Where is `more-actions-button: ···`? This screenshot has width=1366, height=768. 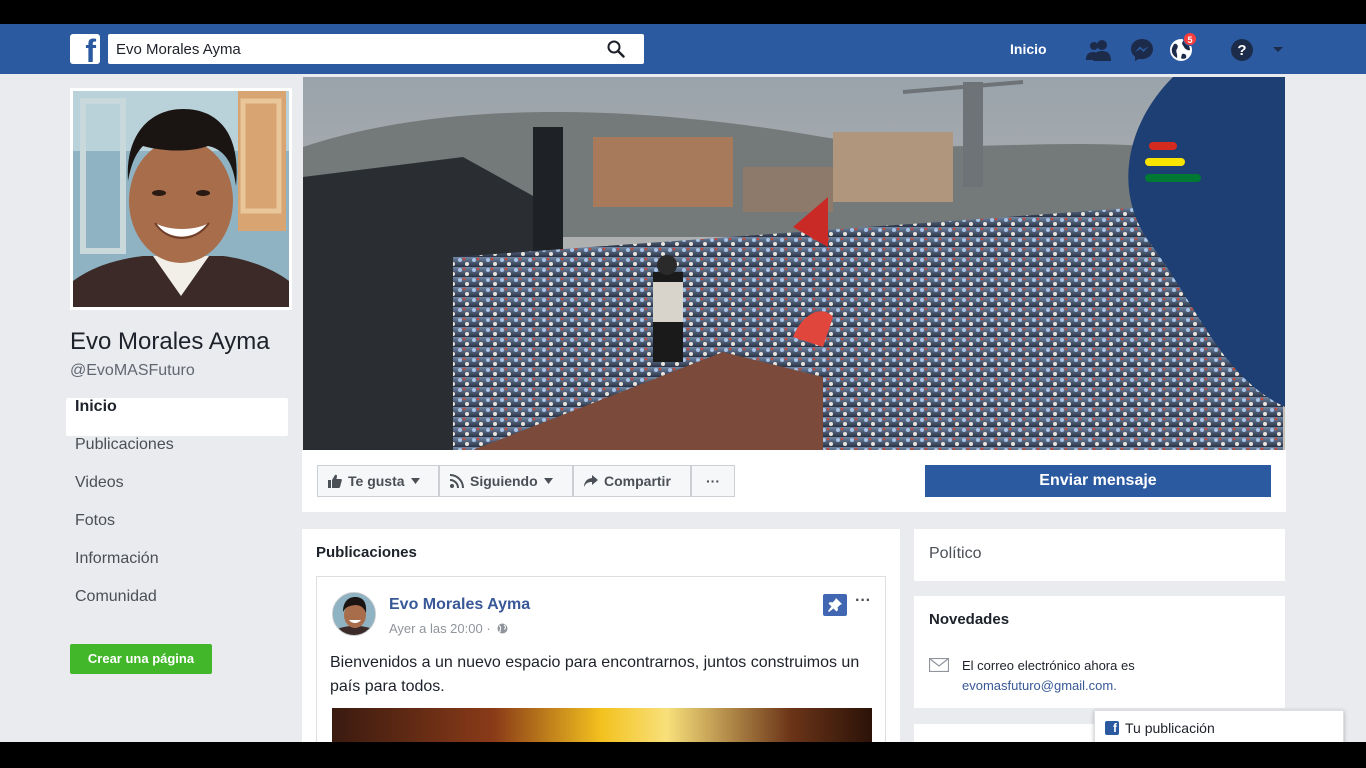 more-actions-button: ··· is located at coordinates (713, 481).